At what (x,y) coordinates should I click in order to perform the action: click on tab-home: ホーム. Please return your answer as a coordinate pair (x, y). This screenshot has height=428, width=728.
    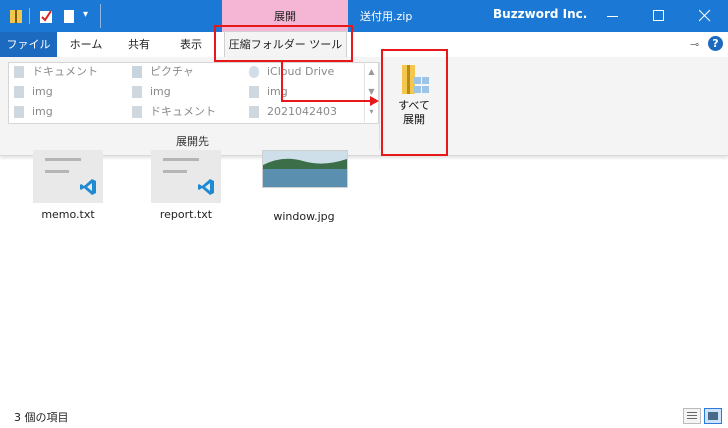
    Looking at the image, I should click on (86, 44).